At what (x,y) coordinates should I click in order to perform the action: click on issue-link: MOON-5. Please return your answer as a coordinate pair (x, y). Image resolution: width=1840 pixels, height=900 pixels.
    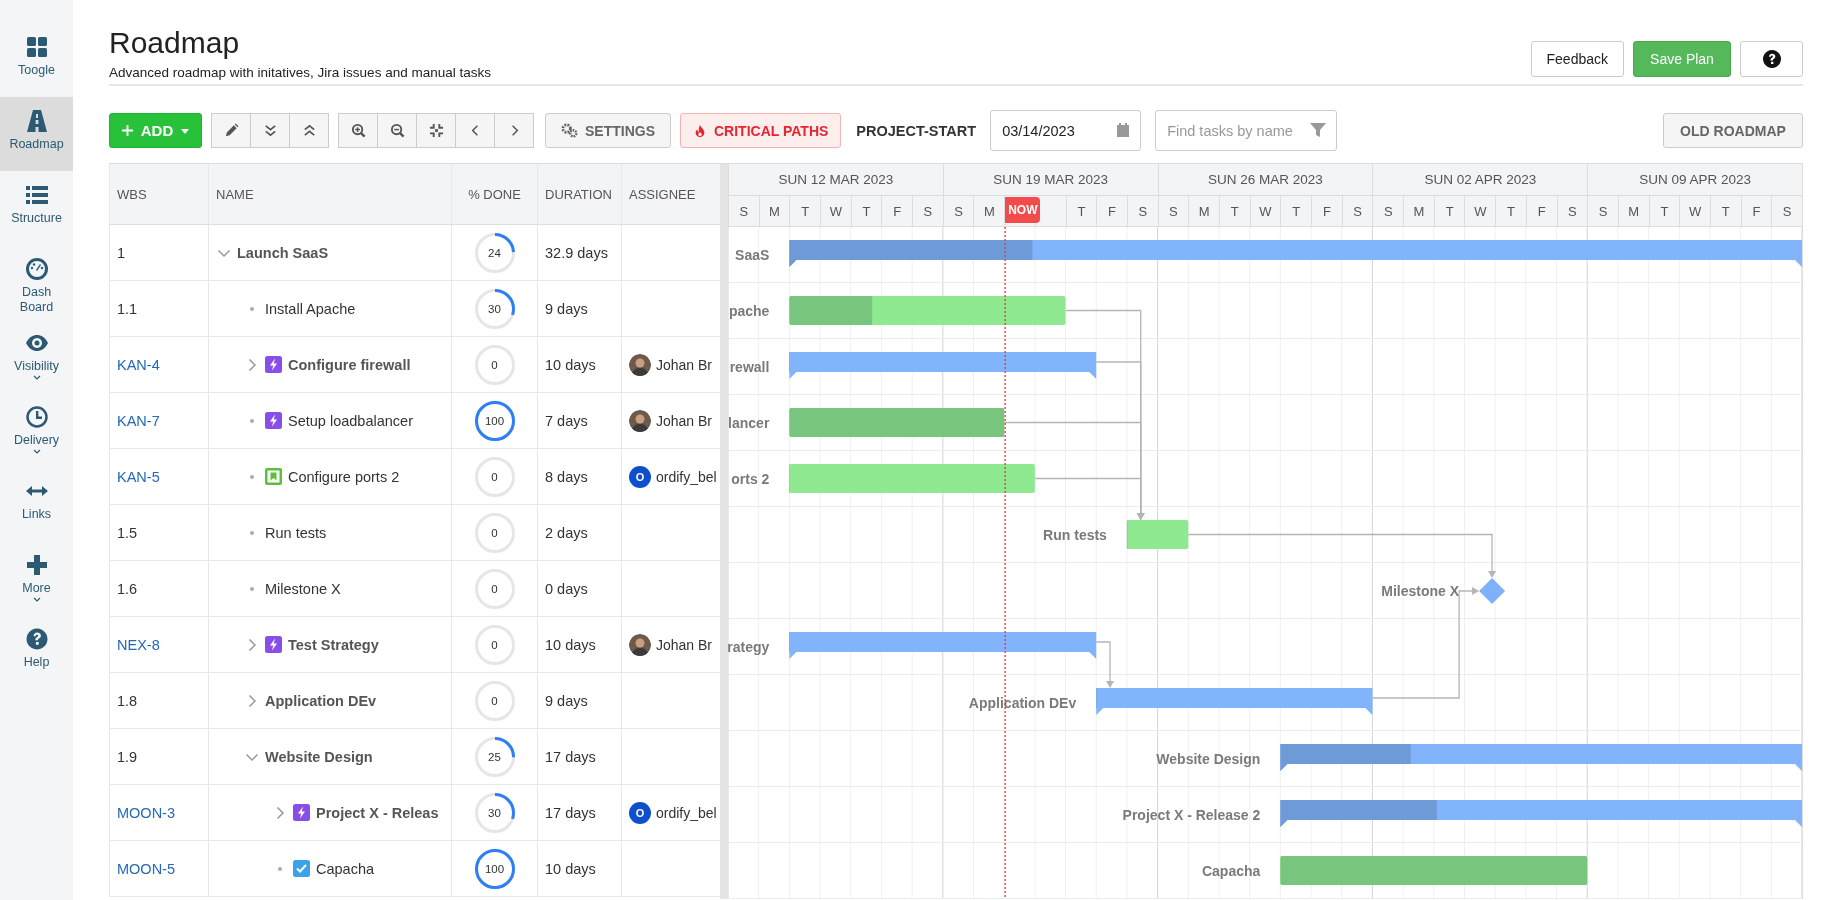
    Looking at the image, I should click on (146, 868).